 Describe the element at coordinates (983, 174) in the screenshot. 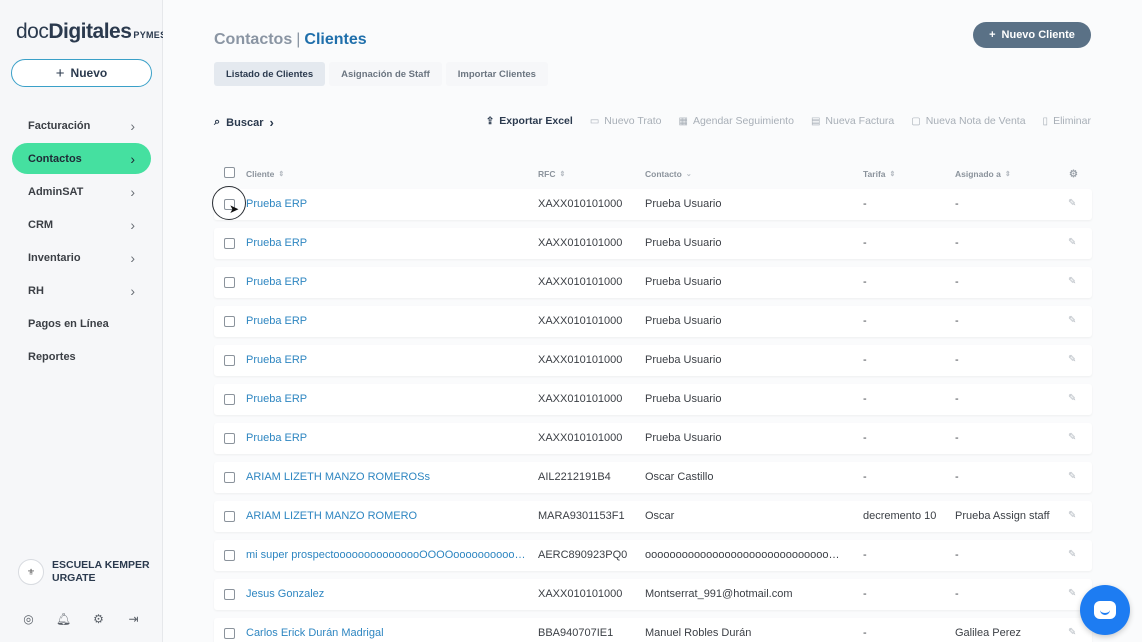

I see `column-asignado: Asignado a ⇕` at that location.